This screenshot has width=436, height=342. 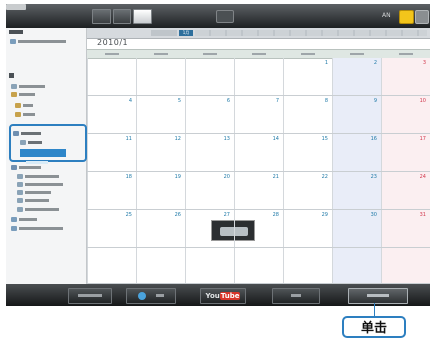 What do you see at coordinates (209, 152) in the screenshot?
I see `day-cell: 13` at bounding box center [209, 152].